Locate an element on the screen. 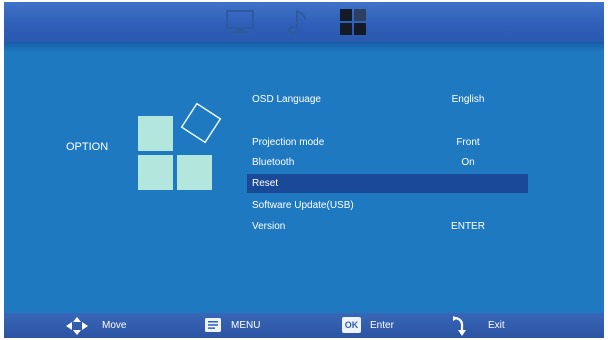  hint-label: MENU is located at coordinates (246, 325).